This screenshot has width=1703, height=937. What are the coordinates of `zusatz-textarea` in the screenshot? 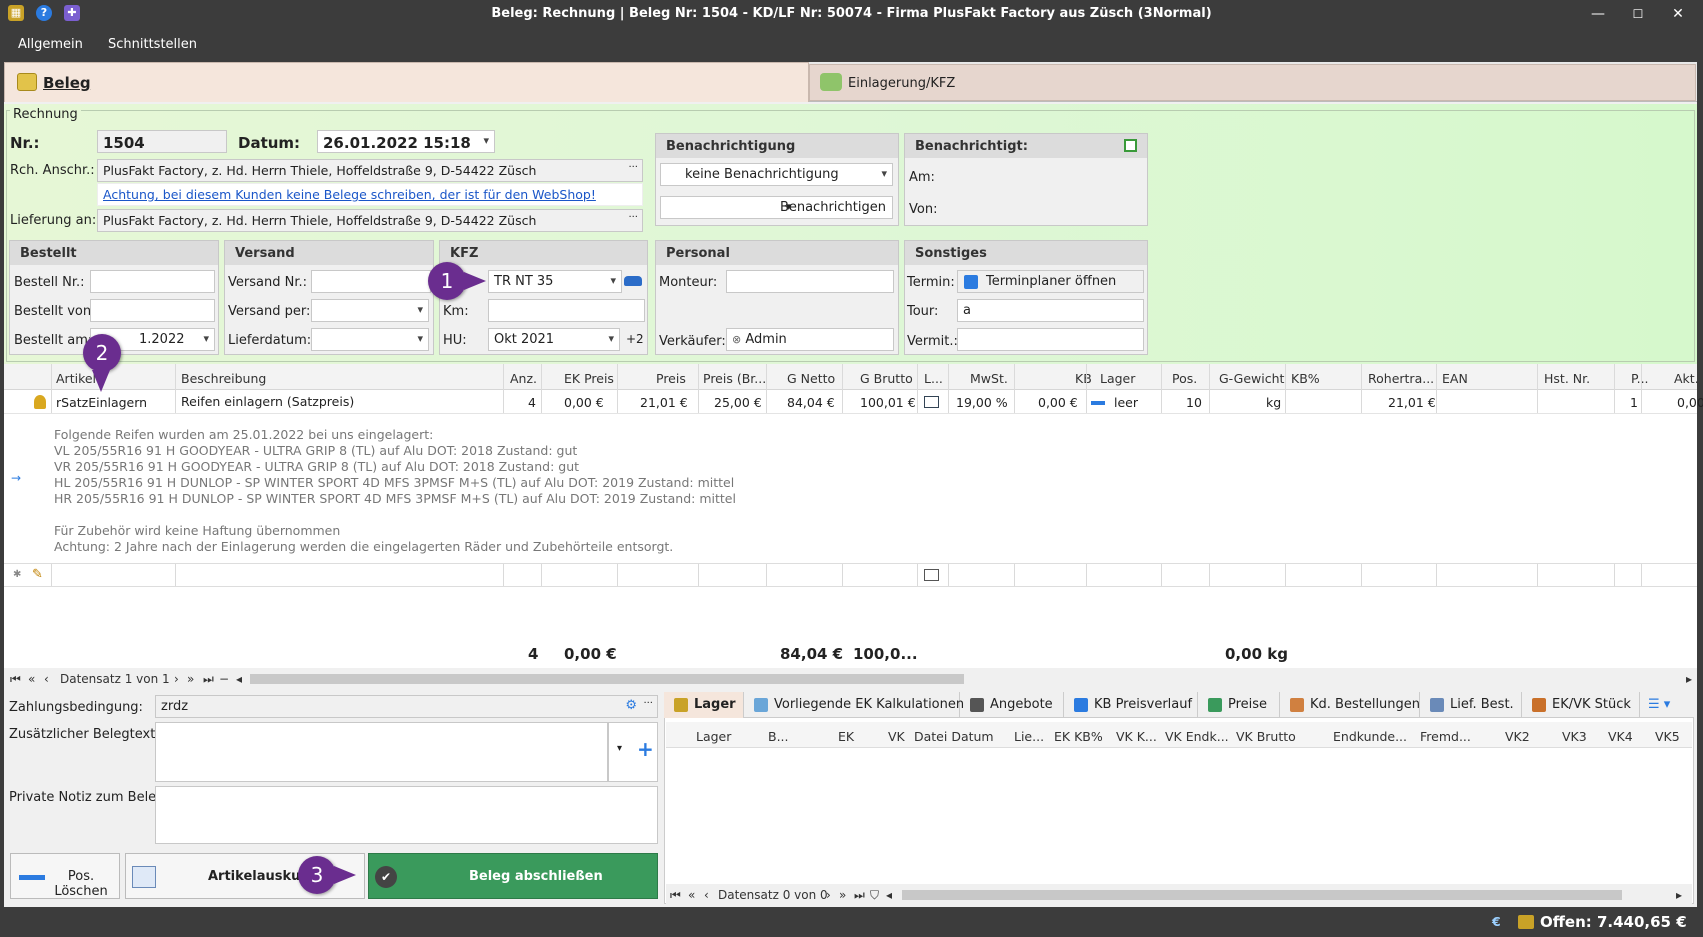 It's located at (381, 752).